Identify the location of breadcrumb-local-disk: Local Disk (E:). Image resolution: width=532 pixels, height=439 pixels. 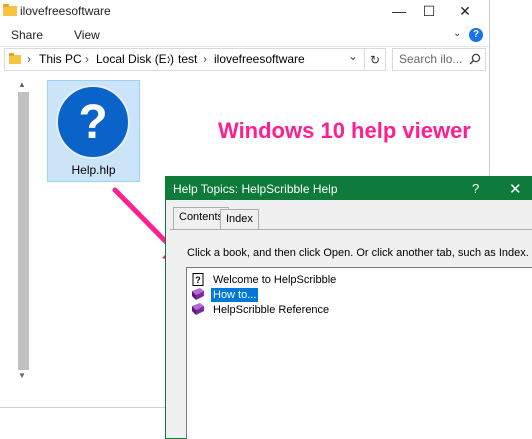
(135, 59).